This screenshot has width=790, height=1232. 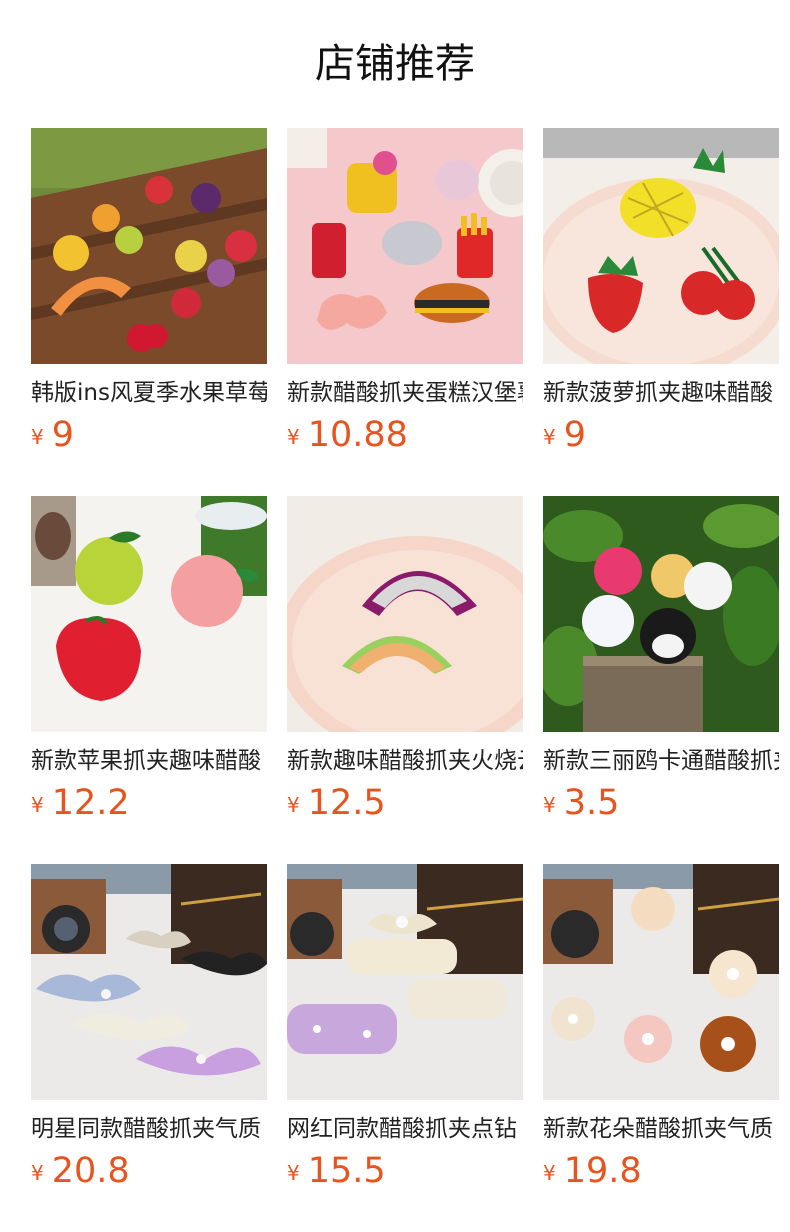 What do you see at coordinates (405, 1129) in the screenshot?
I see `product-title: 网红同款醋酸抓夹点钻` at bounding box center [405, 1129].